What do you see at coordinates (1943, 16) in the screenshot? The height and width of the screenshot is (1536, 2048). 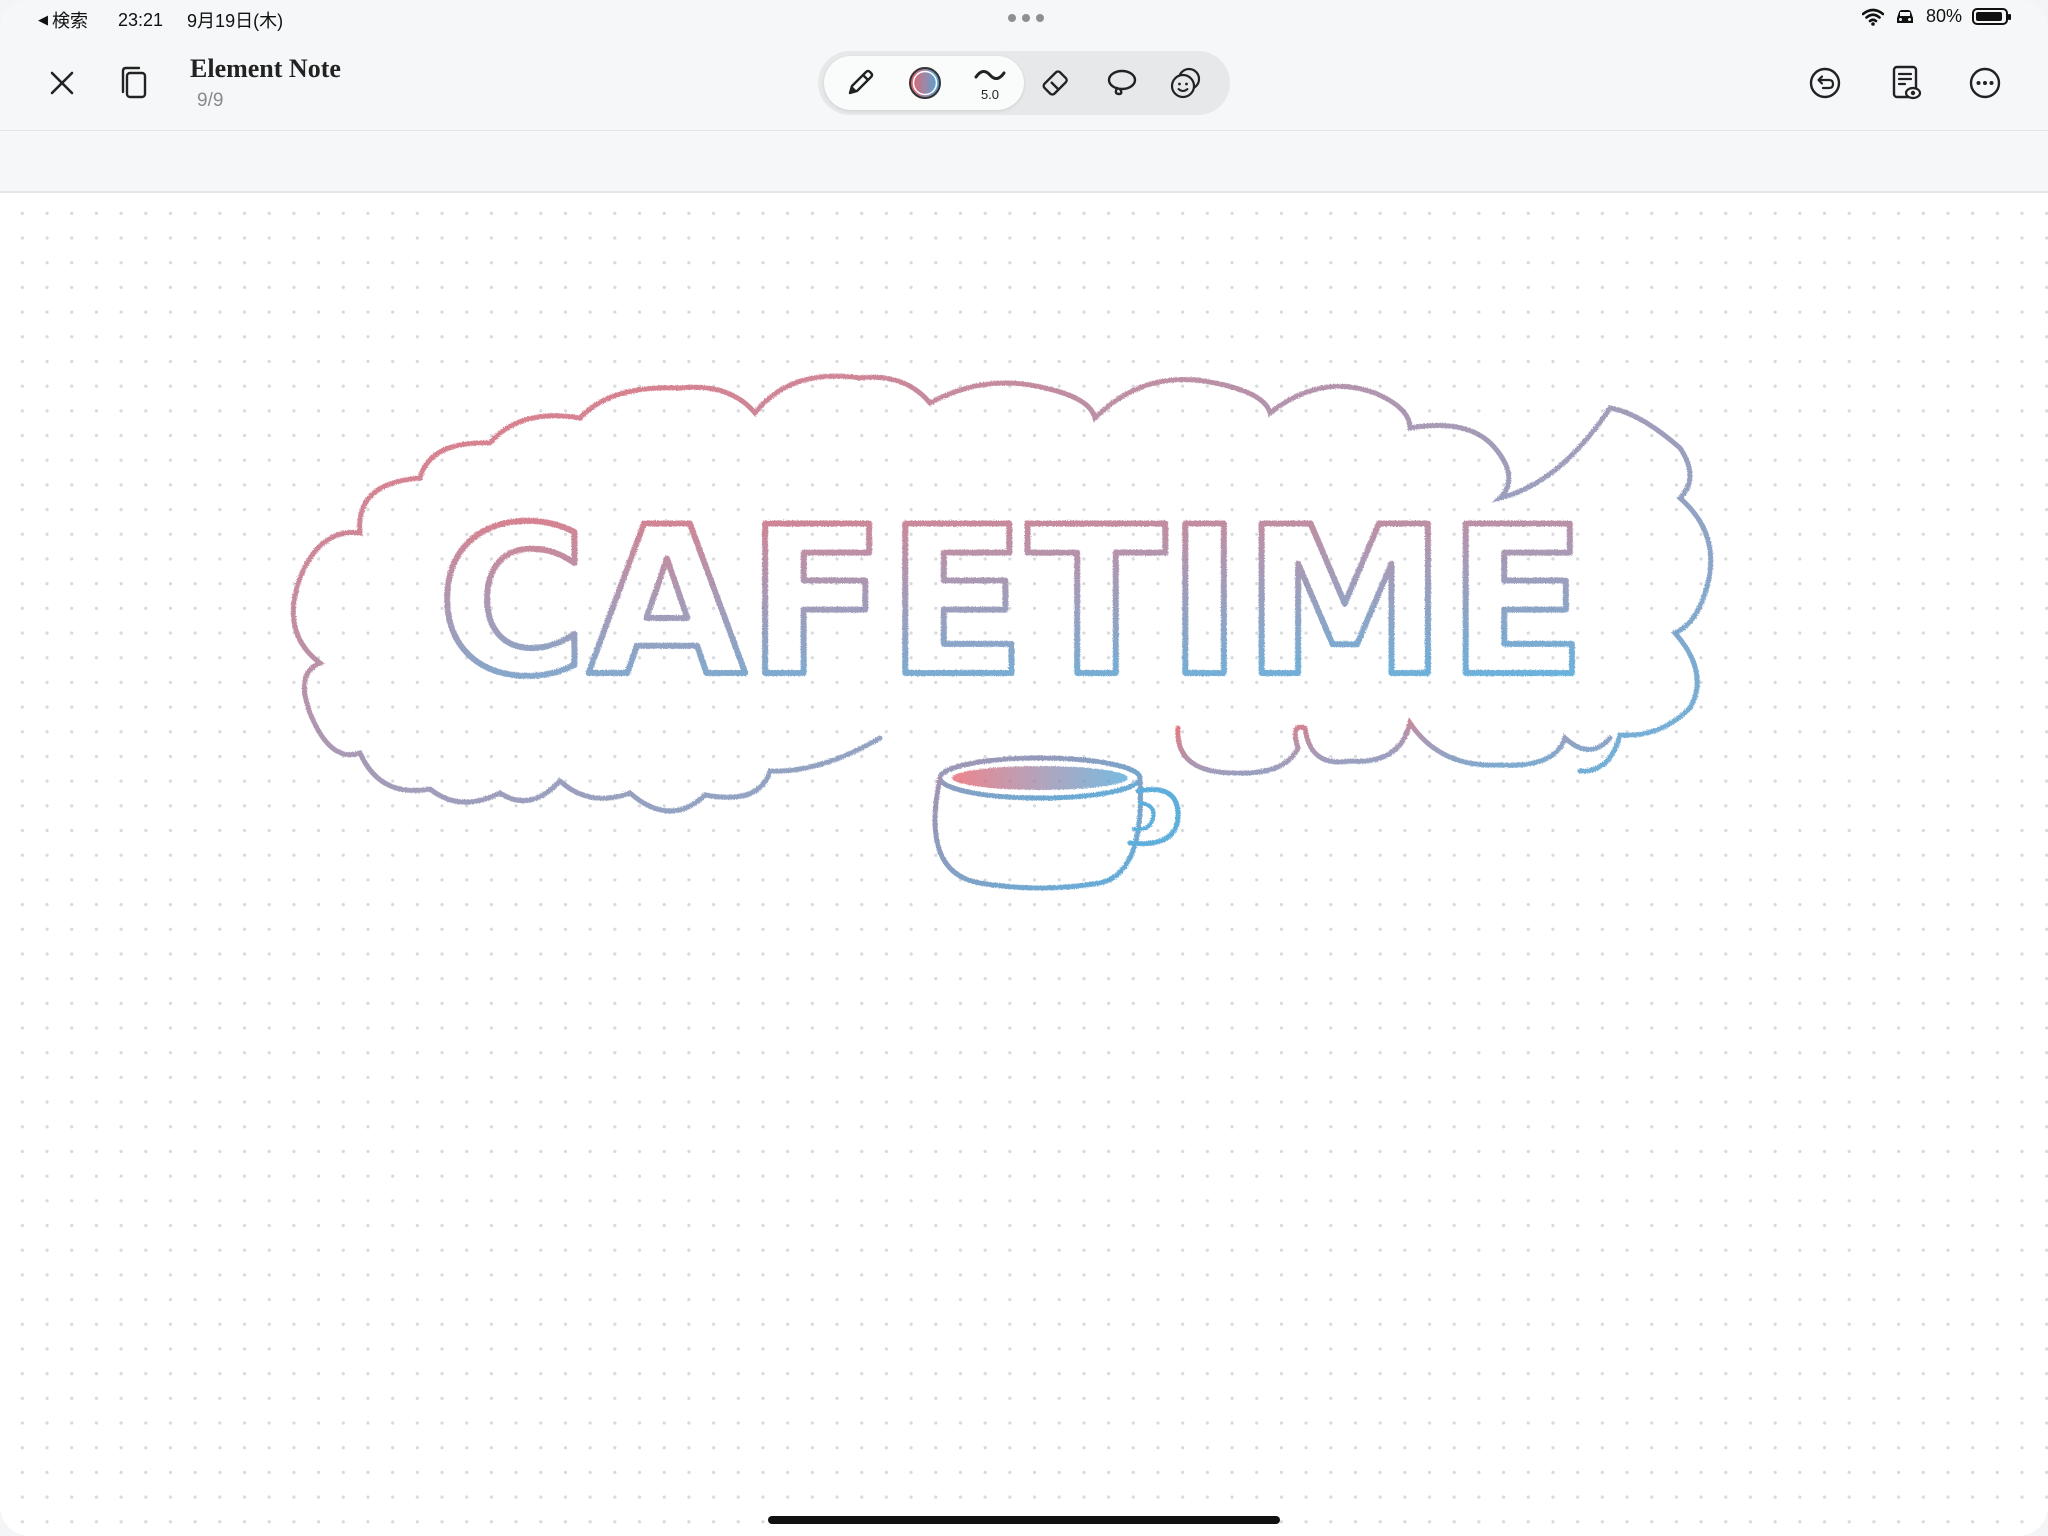 I see `battery-percent: 80%` at bounding box center [1943, 16].